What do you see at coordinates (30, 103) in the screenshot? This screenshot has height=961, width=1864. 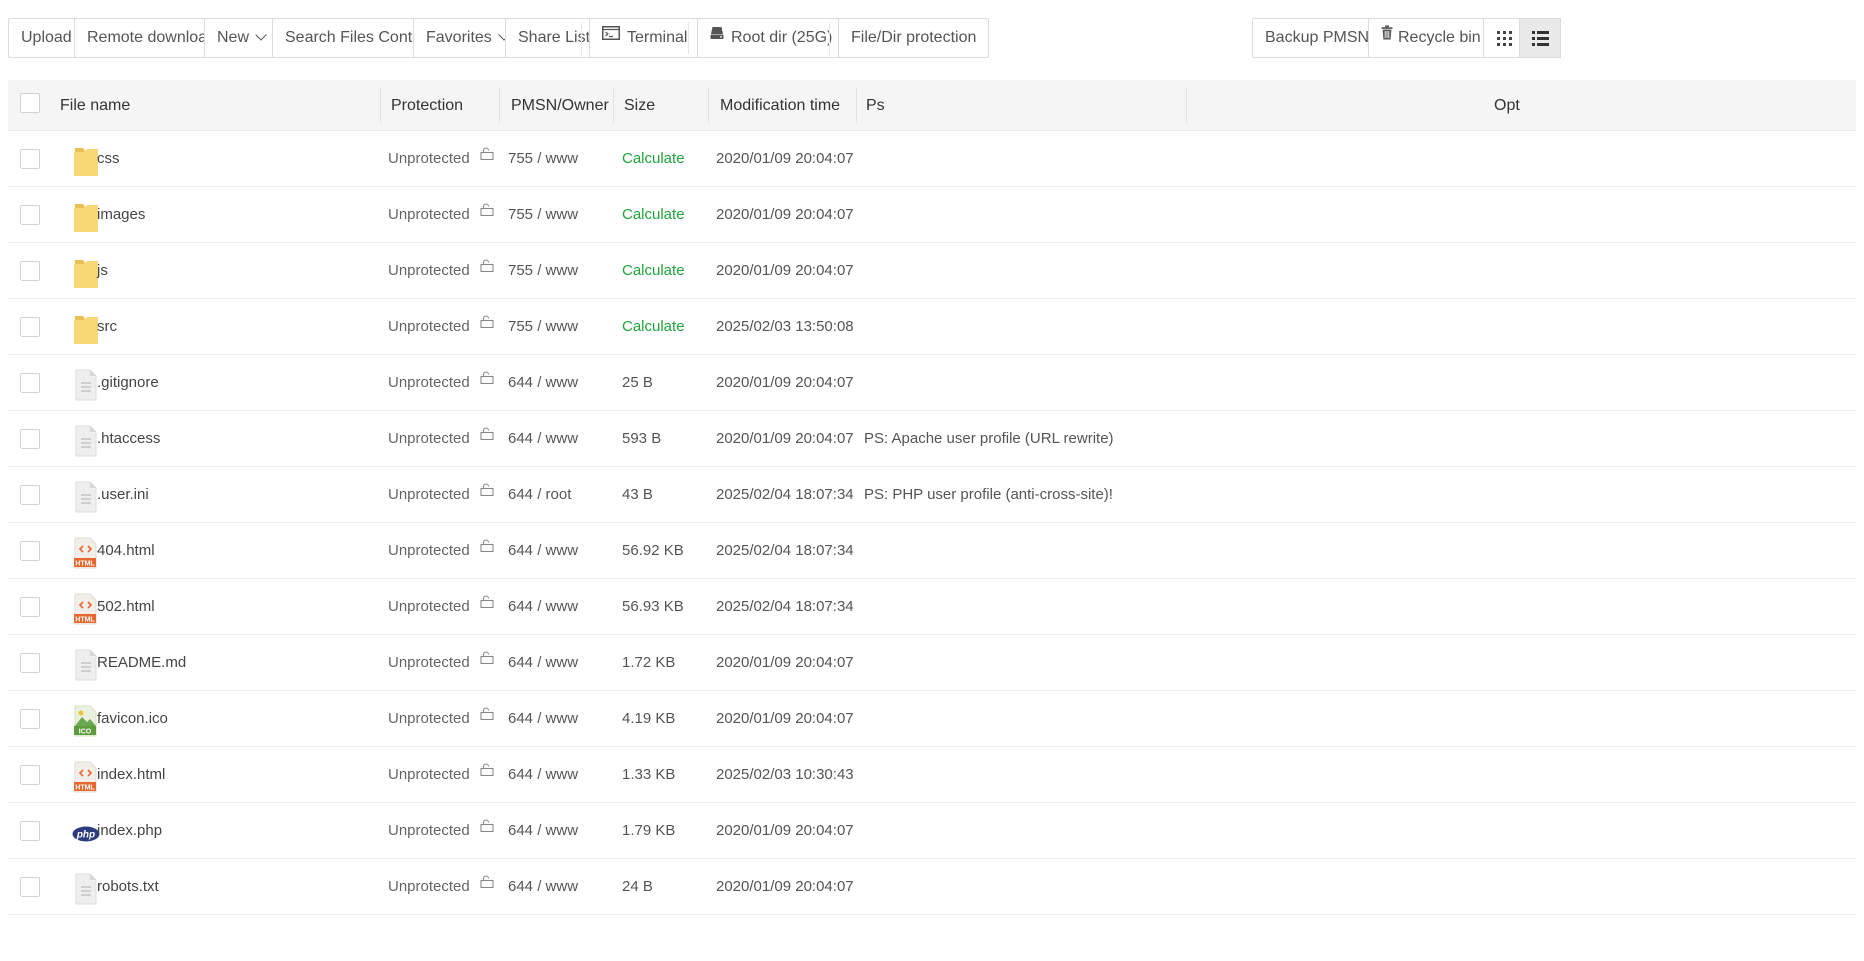 I see `select-all-checkbox` at bounding box center [30, 103].